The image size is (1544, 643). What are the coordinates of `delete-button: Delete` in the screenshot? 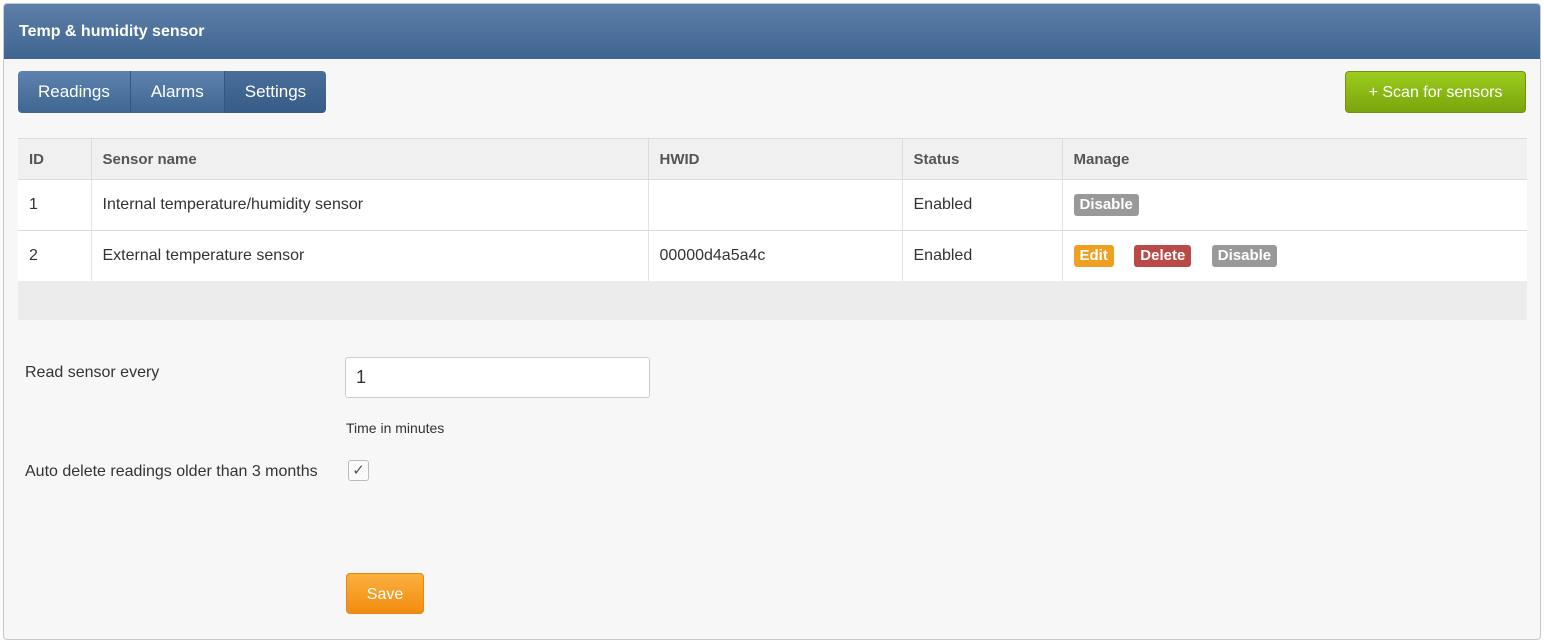 It's located at (1163, 256).